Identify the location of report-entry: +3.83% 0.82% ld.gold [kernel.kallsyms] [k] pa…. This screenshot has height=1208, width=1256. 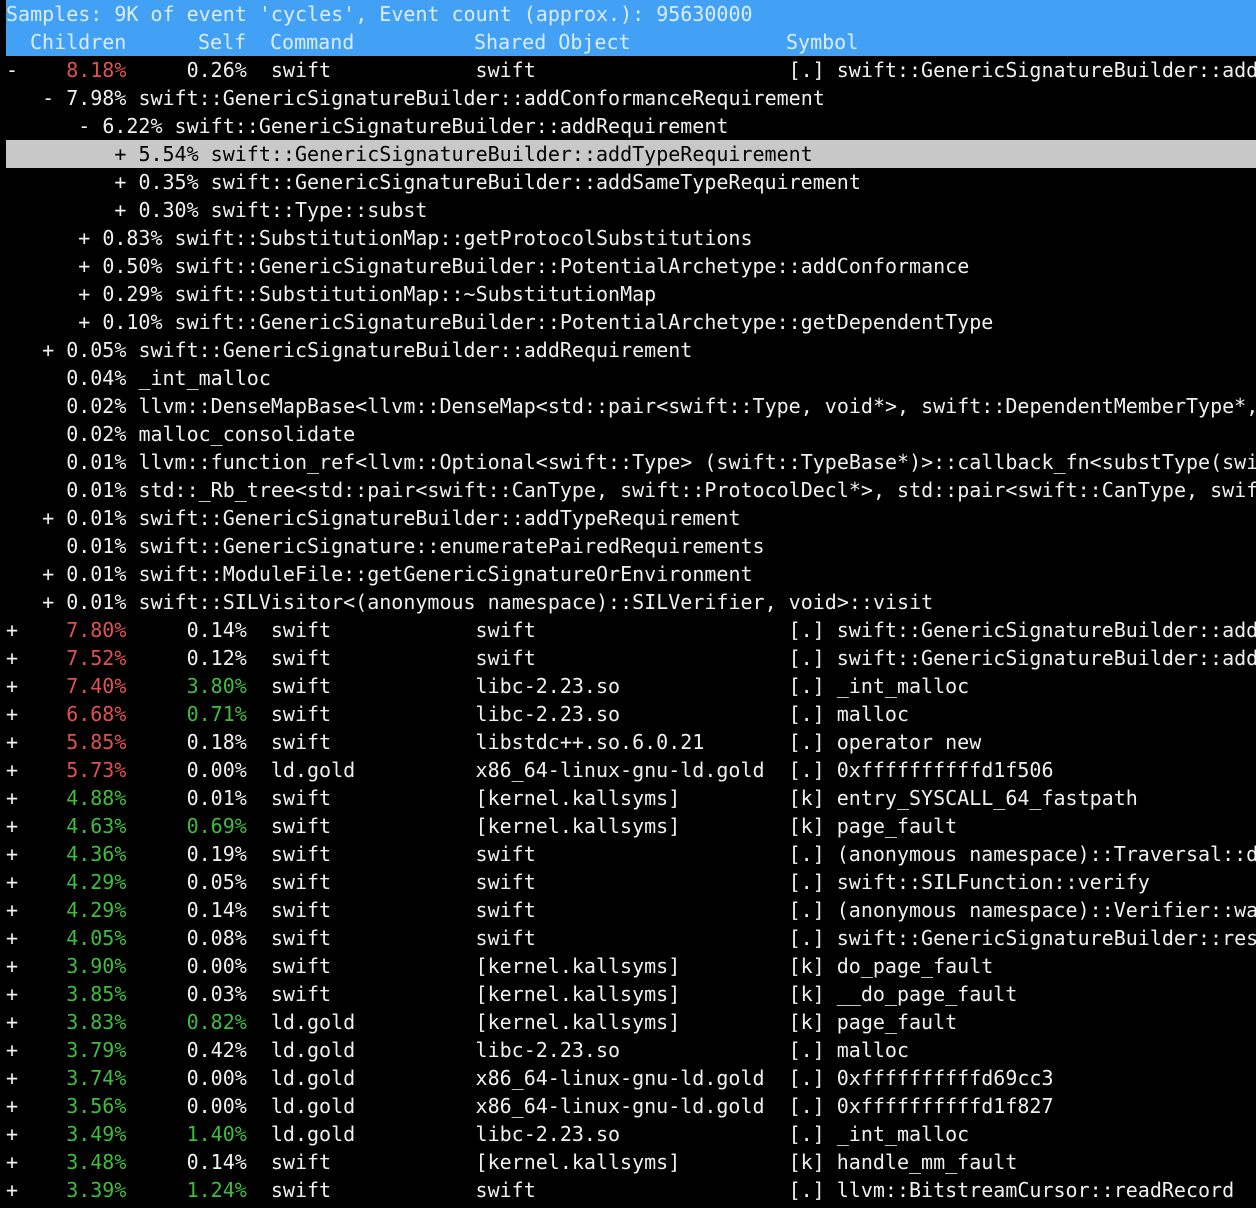
(628, 1022).